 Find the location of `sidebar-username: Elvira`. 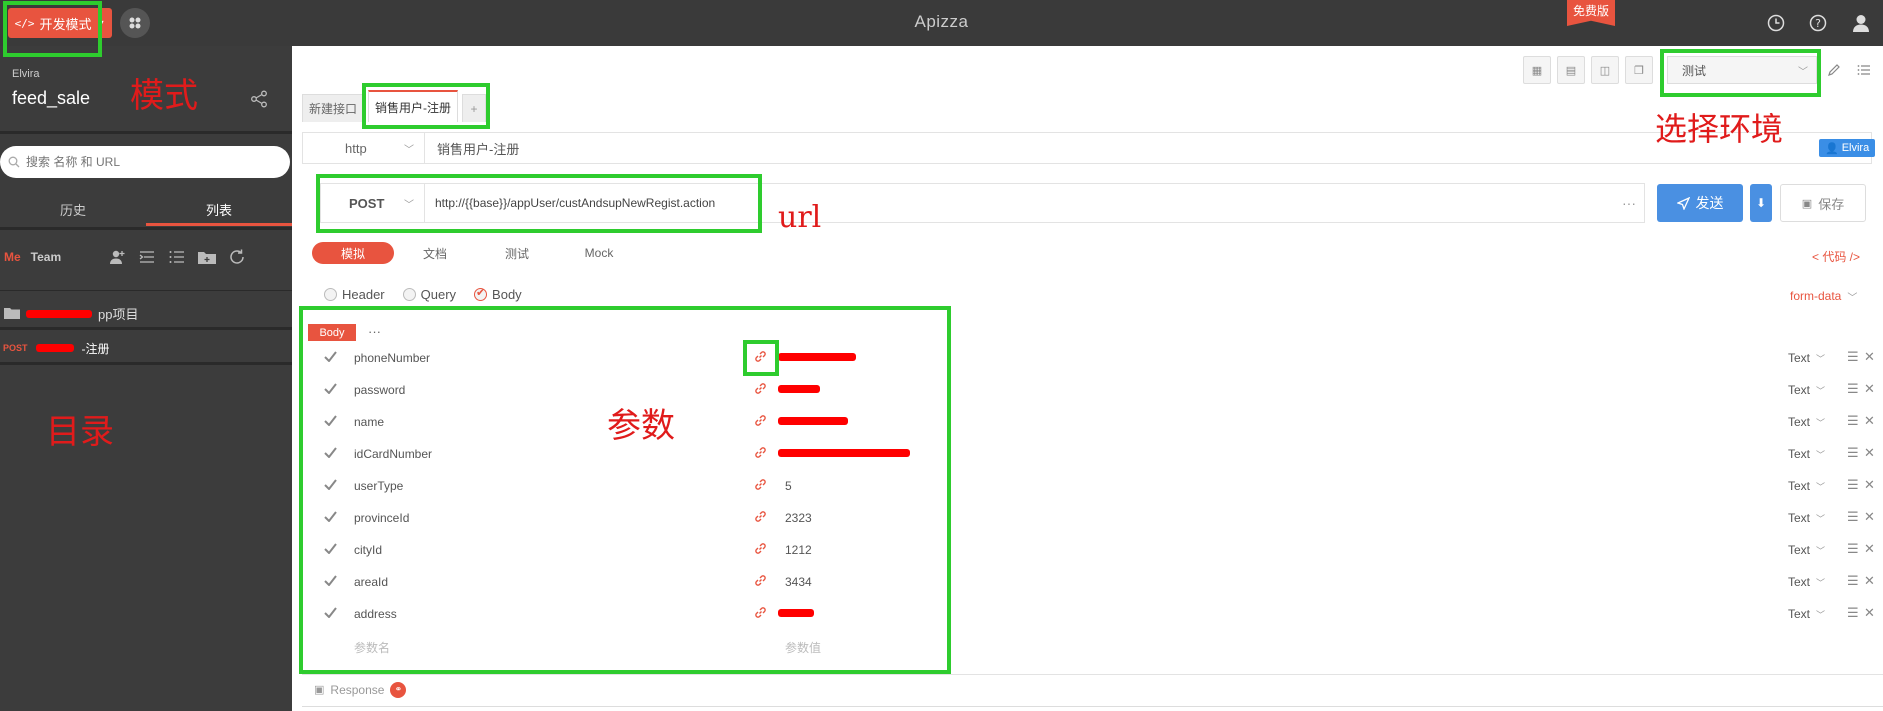

sidebar-username: Elvira is located at coordinates (26, 74).